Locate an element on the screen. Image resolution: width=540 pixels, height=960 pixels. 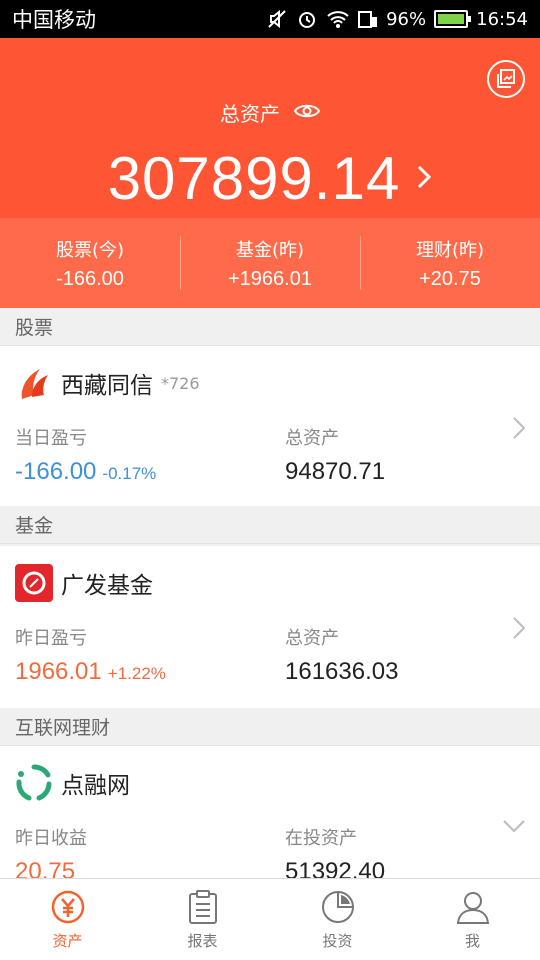
pnl-percent: +1.22% is located at coordinates (136, 673).